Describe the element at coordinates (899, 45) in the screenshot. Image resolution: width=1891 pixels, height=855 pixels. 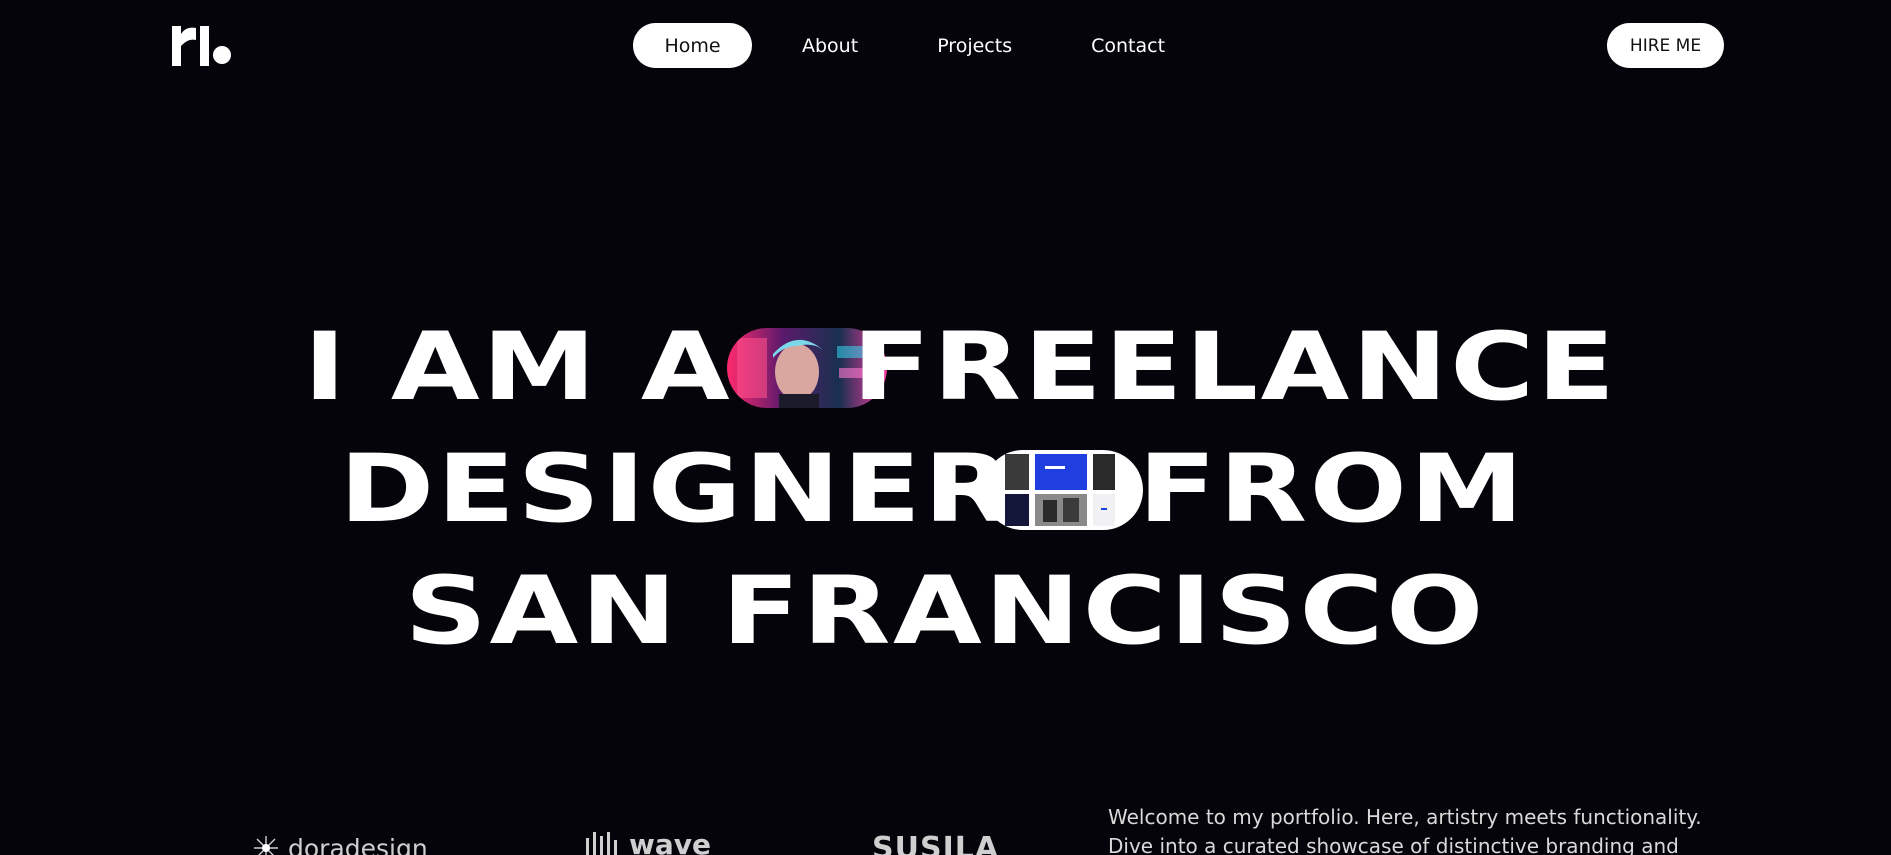
I see `main-nav: Home About Projects Contact` at that location.